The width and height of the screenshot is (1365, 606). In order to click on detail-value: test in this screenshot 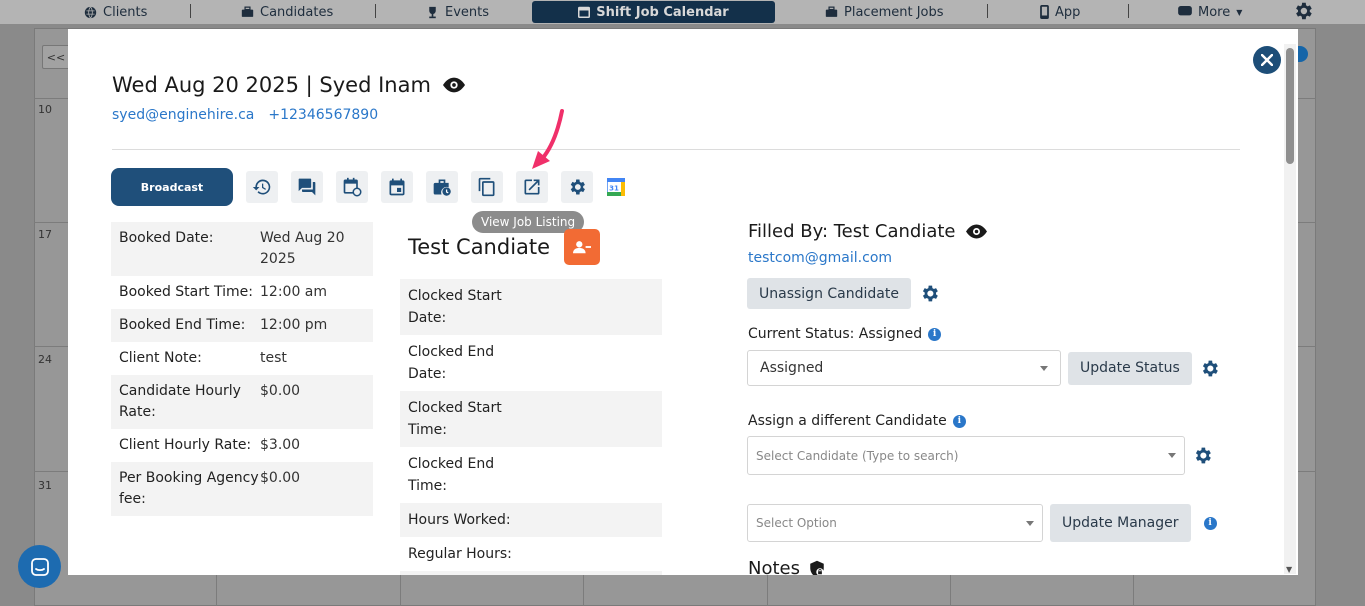, I will do `click(273, 358)`.